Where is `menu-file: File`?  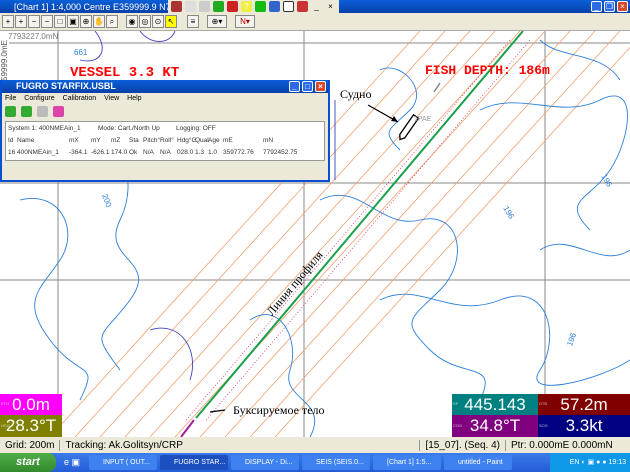 menu-file: File is located at coordinates (10, 98).